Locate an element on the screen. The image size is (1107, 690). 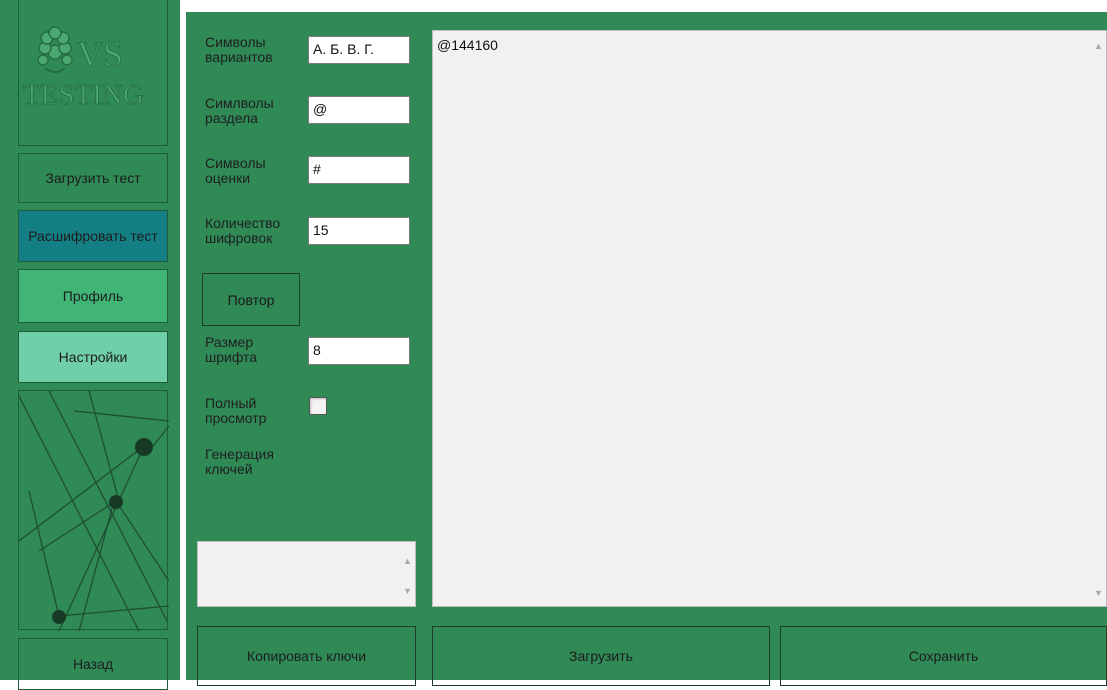
load-label: Загрузить is located at coordinates (601, 656).